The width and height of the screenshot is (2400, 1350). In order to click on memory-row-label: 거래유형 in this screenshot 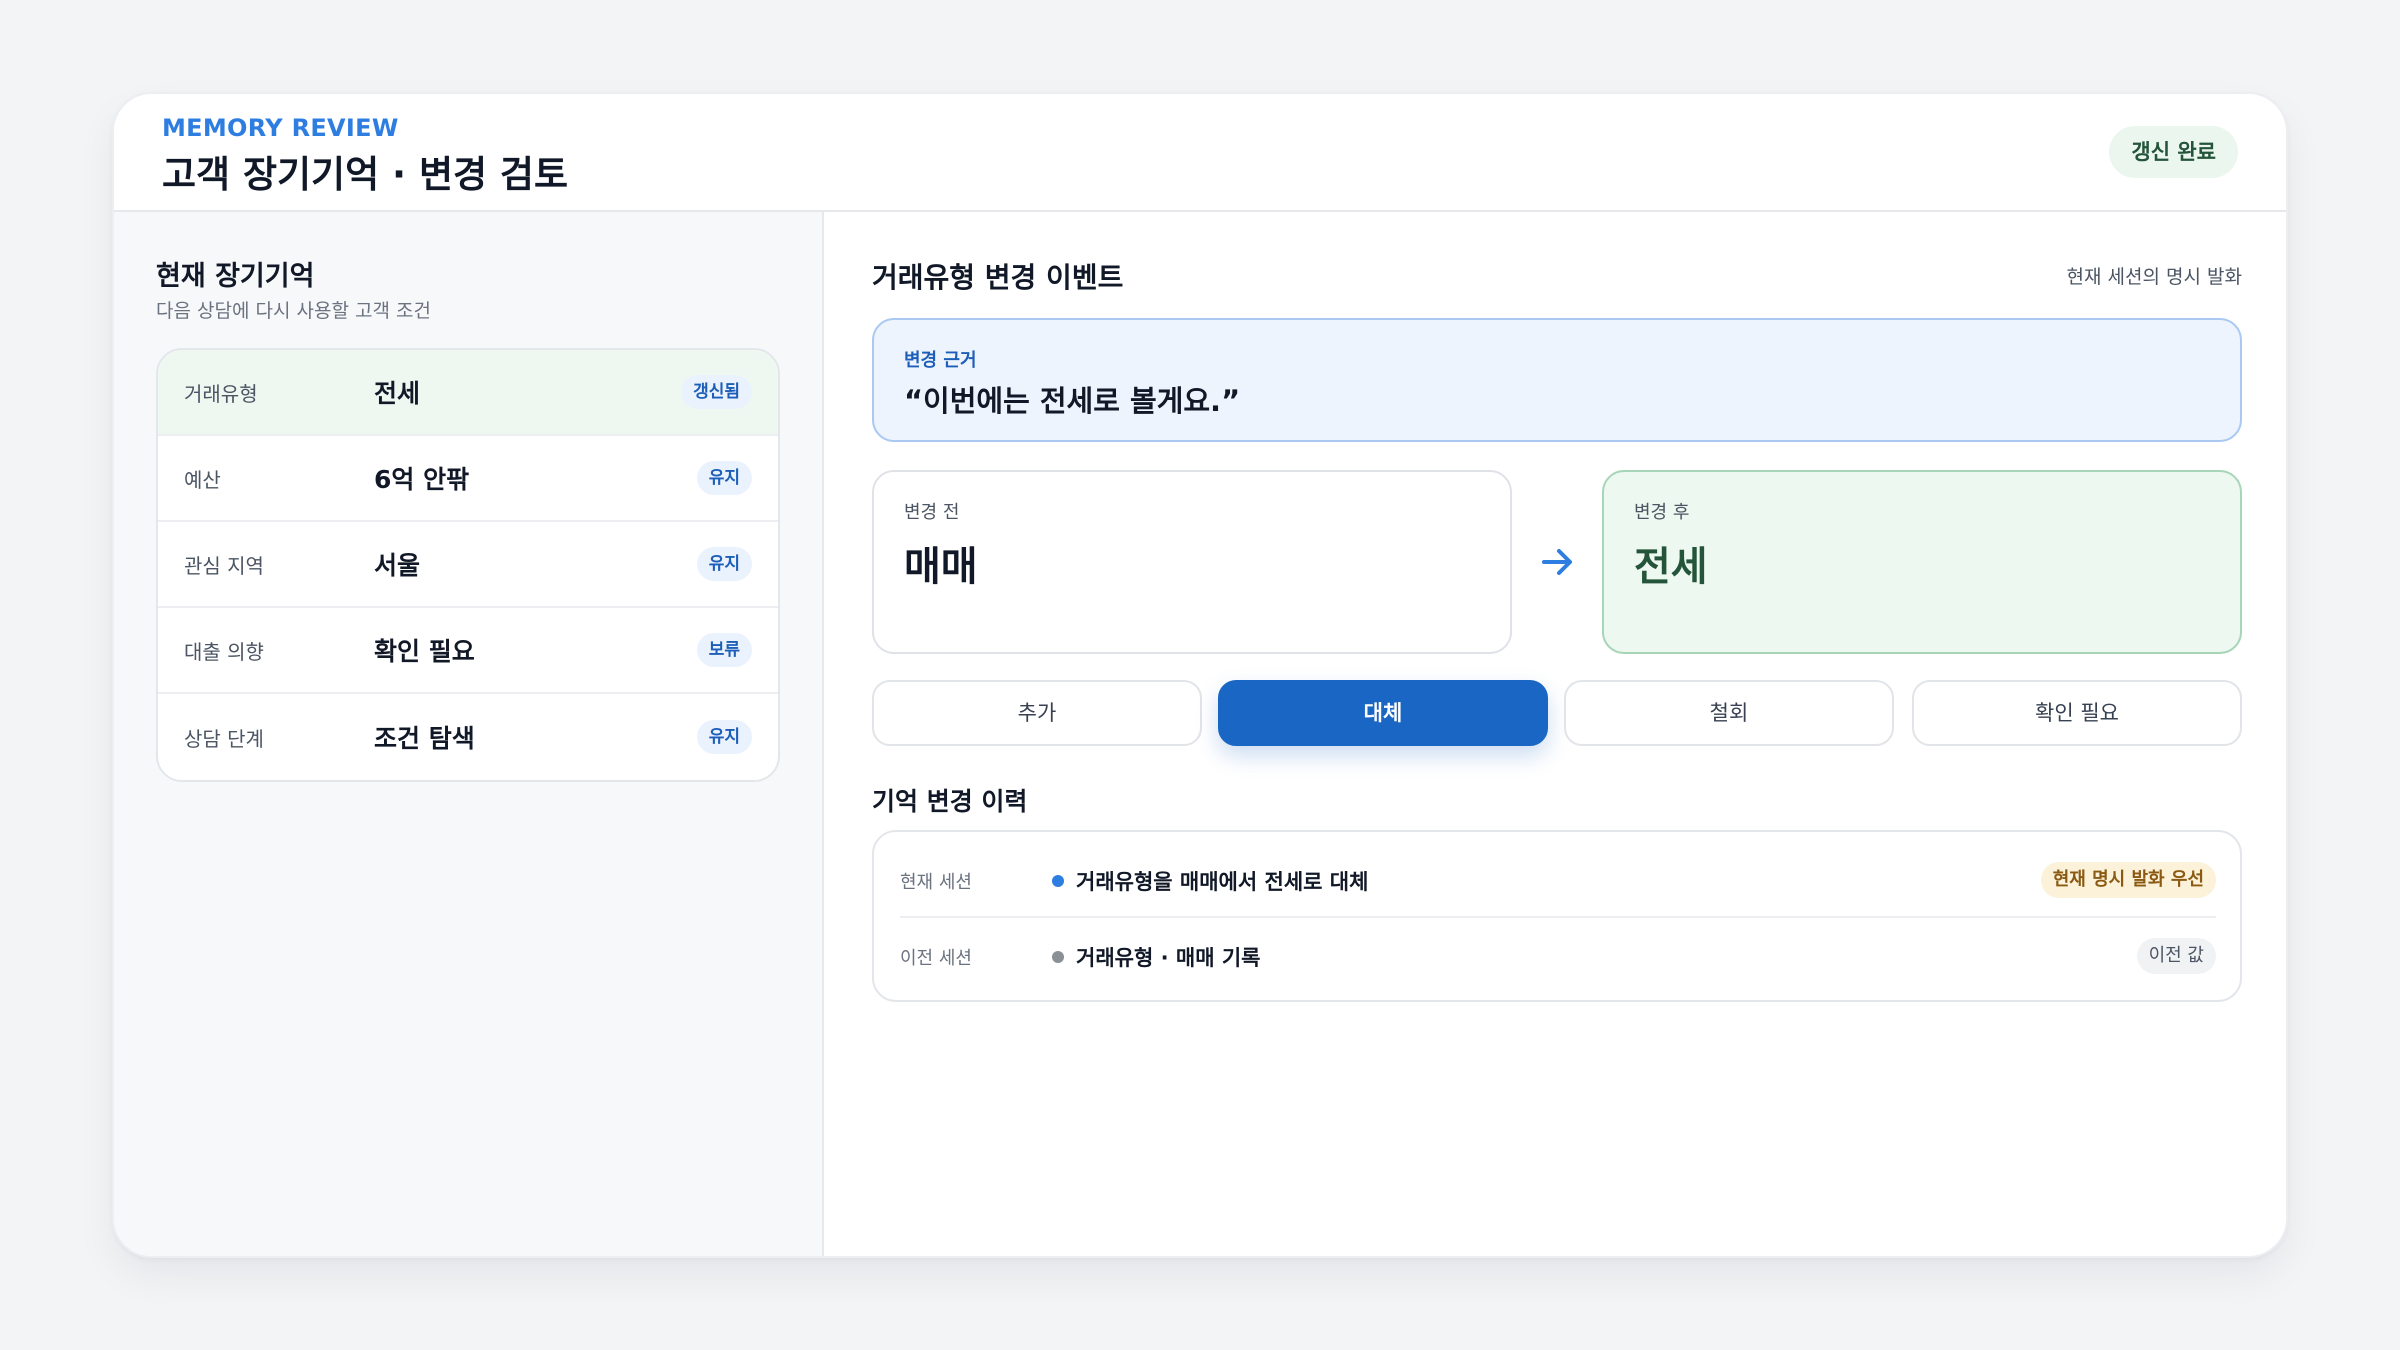, I will do `click(221, 393)`.